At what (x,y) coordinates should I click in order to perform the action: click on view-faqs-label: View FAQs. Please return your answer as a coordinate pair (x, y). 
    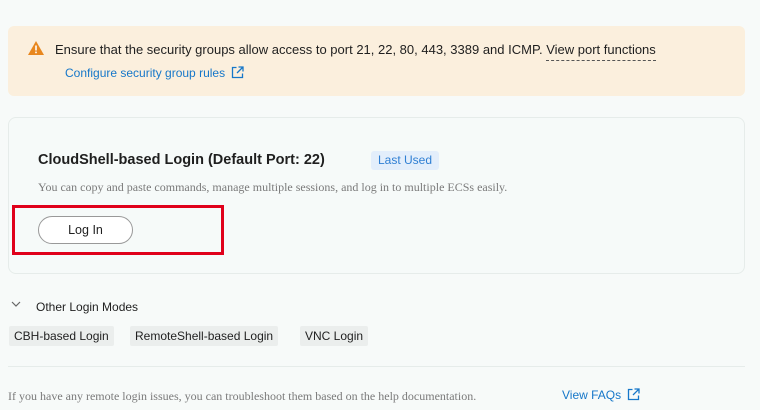
    Looking at the image, I should click on (592, 395).